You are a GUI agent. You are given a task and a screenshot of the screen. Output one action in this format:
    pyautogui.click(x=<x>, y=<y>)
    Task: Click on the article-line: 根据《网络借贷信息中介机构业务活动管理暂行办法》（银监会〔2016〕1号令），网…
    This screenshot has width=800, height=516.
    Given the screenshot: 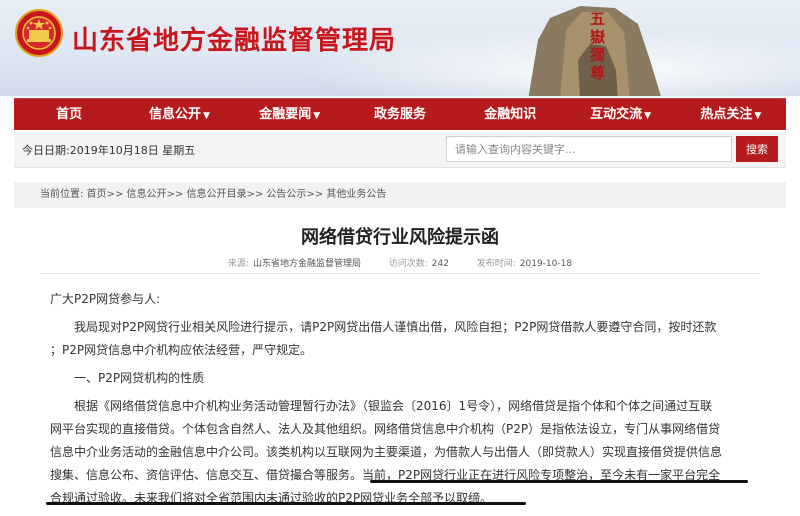 What is the action you would take?
    pyautogui.click(x=381, y=406)
    